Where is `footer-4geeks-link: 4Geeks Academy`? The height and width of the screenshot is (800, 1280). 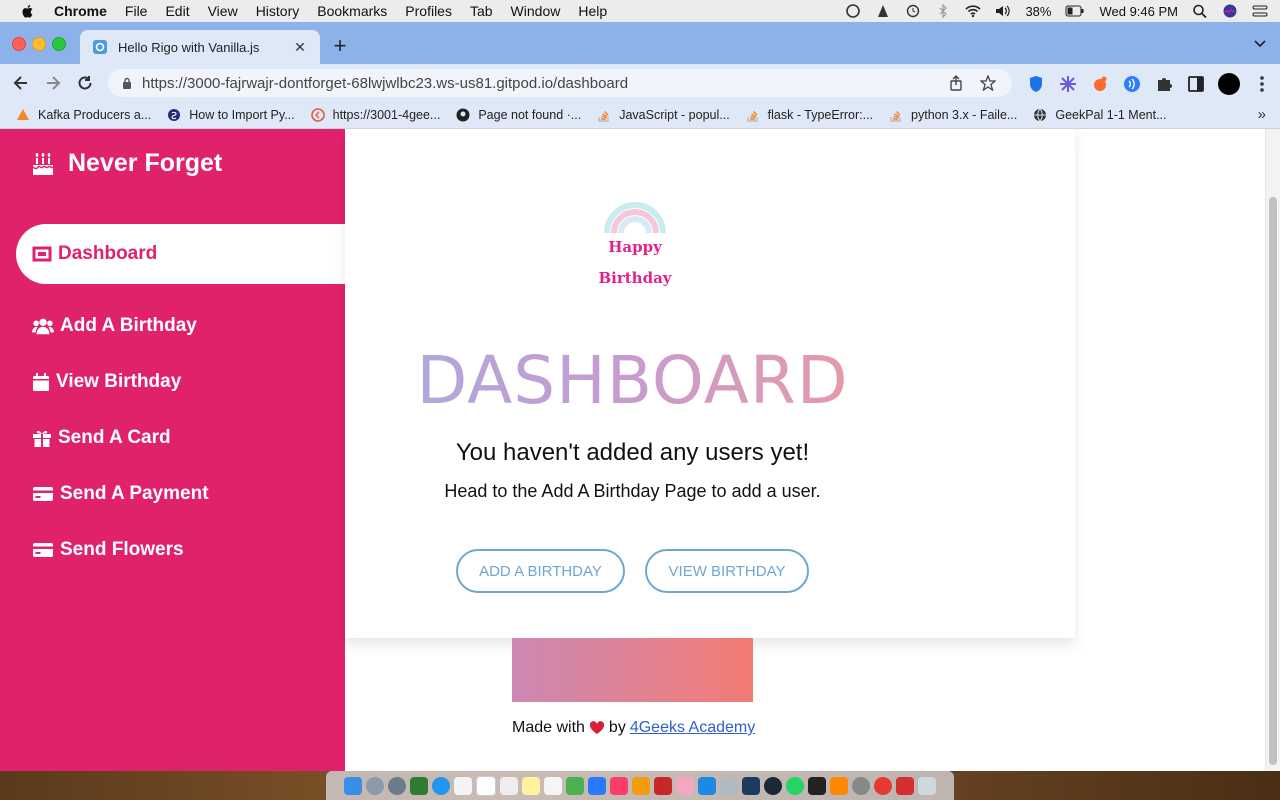 footer-4geeks-link: 4Geeks Academy is located at coordinates (692, 728).